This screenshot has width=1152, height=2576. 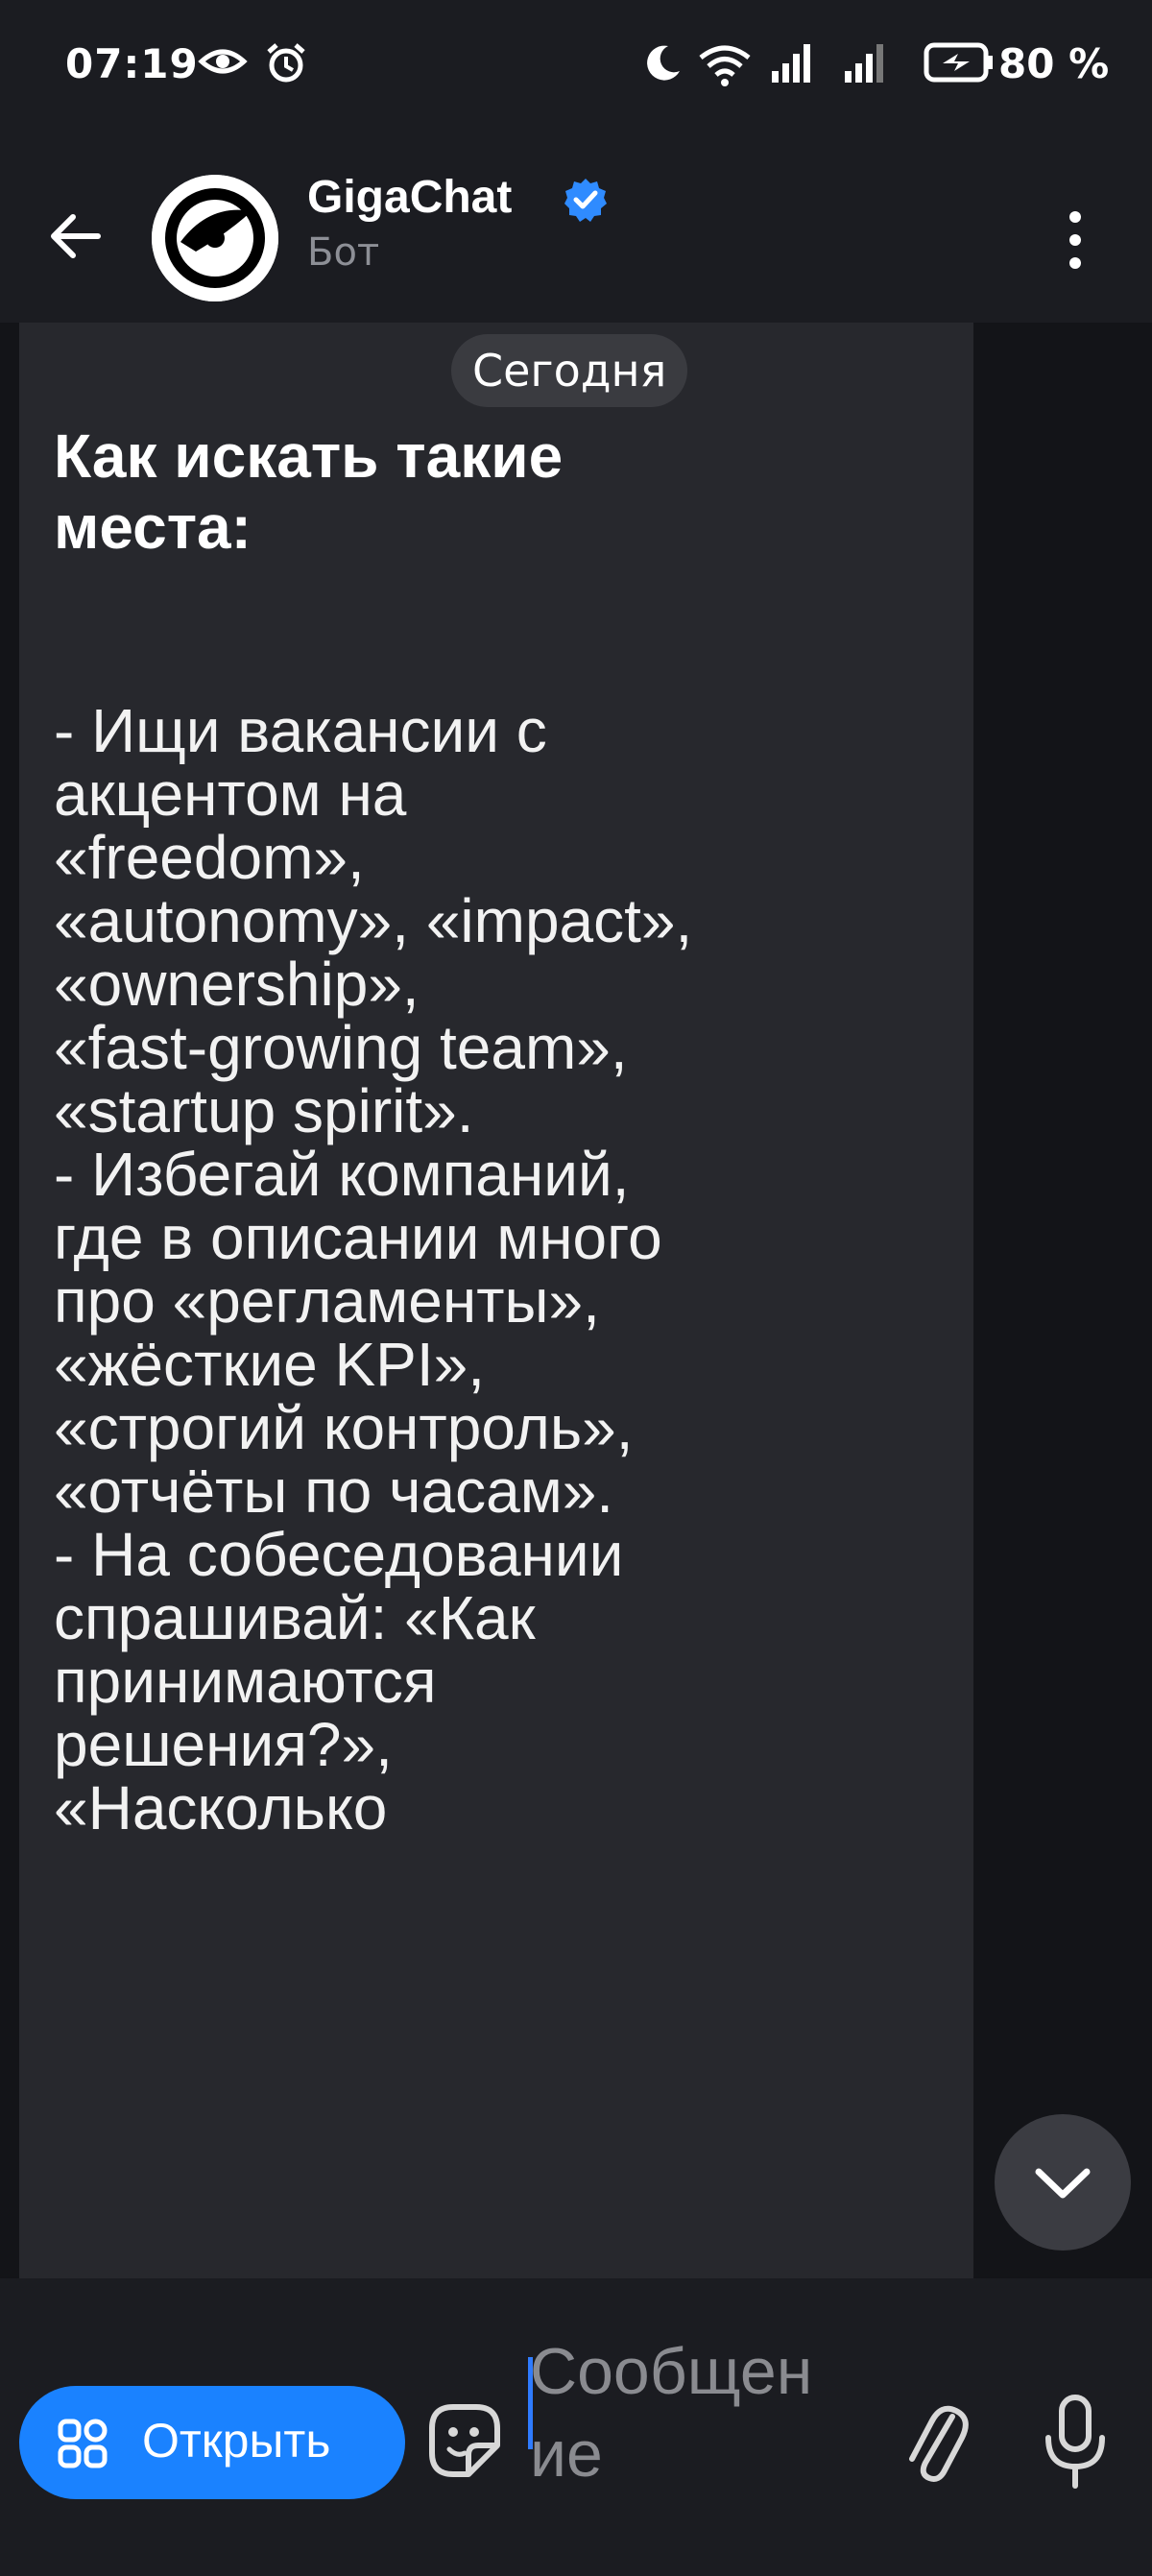 I want to click on mini-app-grid-icon, so click(x=83, y=2443).